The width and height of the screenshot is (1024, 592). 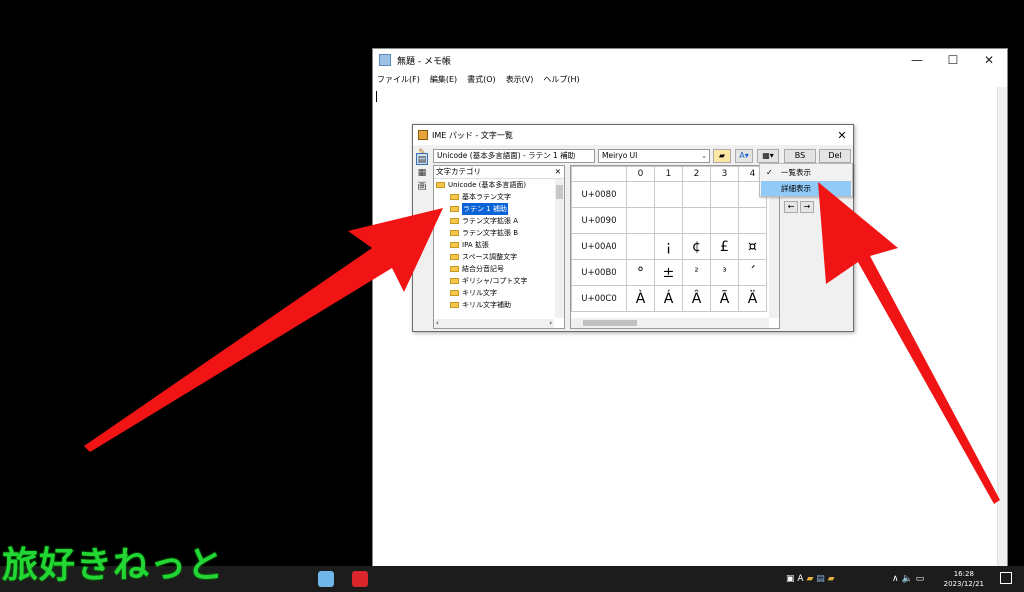 I want to click on tray-icons: ▣ A ▰ ▤ ▰, so click(x=810, y=579).